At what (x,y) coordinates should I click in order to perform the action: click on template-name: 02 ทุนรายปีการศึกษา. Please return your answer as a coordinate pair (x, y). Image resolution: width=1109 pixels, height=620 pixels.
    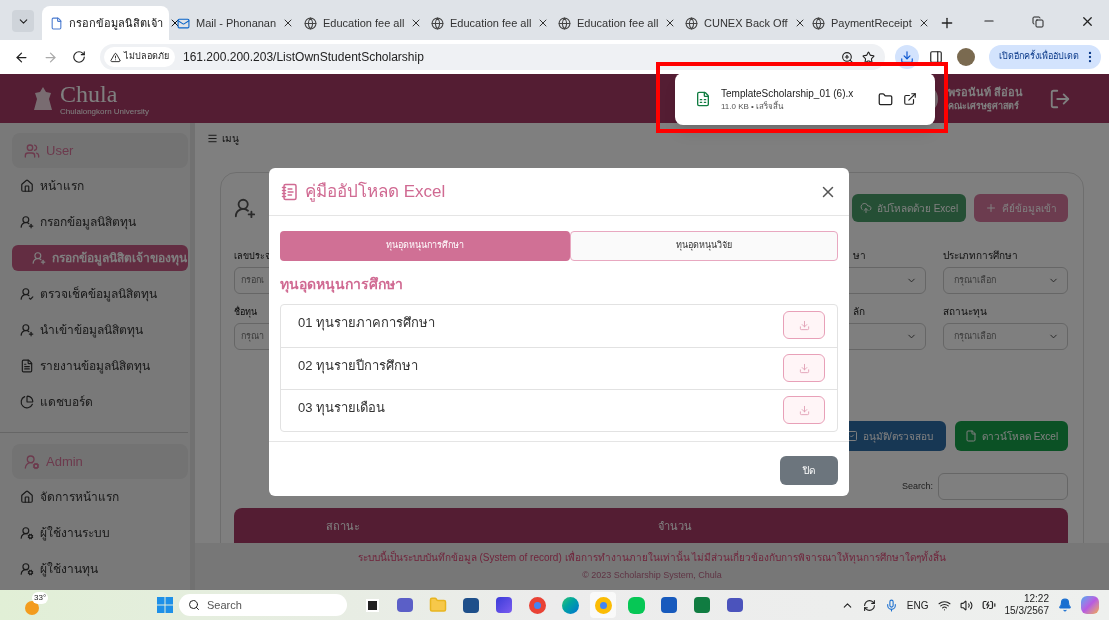
    Looking at the image, I should click on (358, 366).